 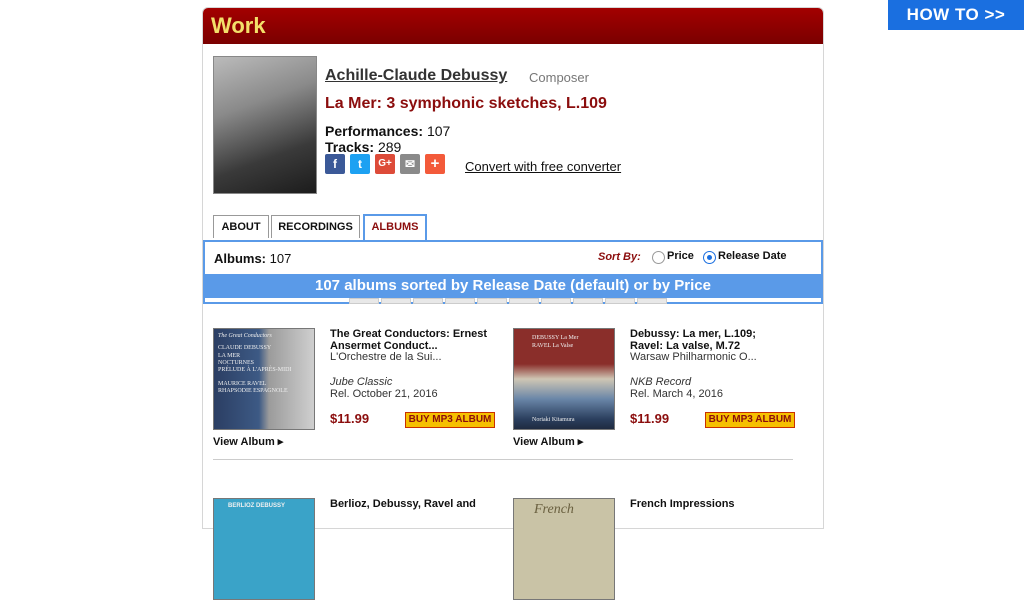 What do you see at coordinates (680, 256) in the screenshot?
I see `sort-price-label: Price` at bounding box center [680, 256].